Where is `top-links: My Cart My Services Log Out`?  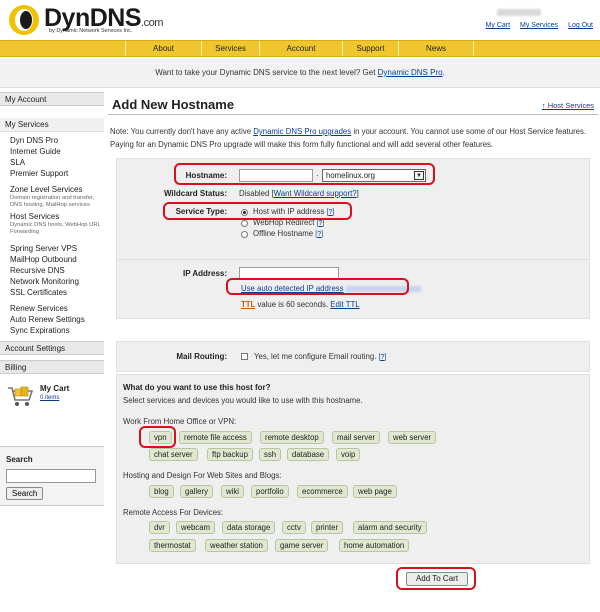
top-links: My Cart My Services Log Out is located at coordinates (535, 25).